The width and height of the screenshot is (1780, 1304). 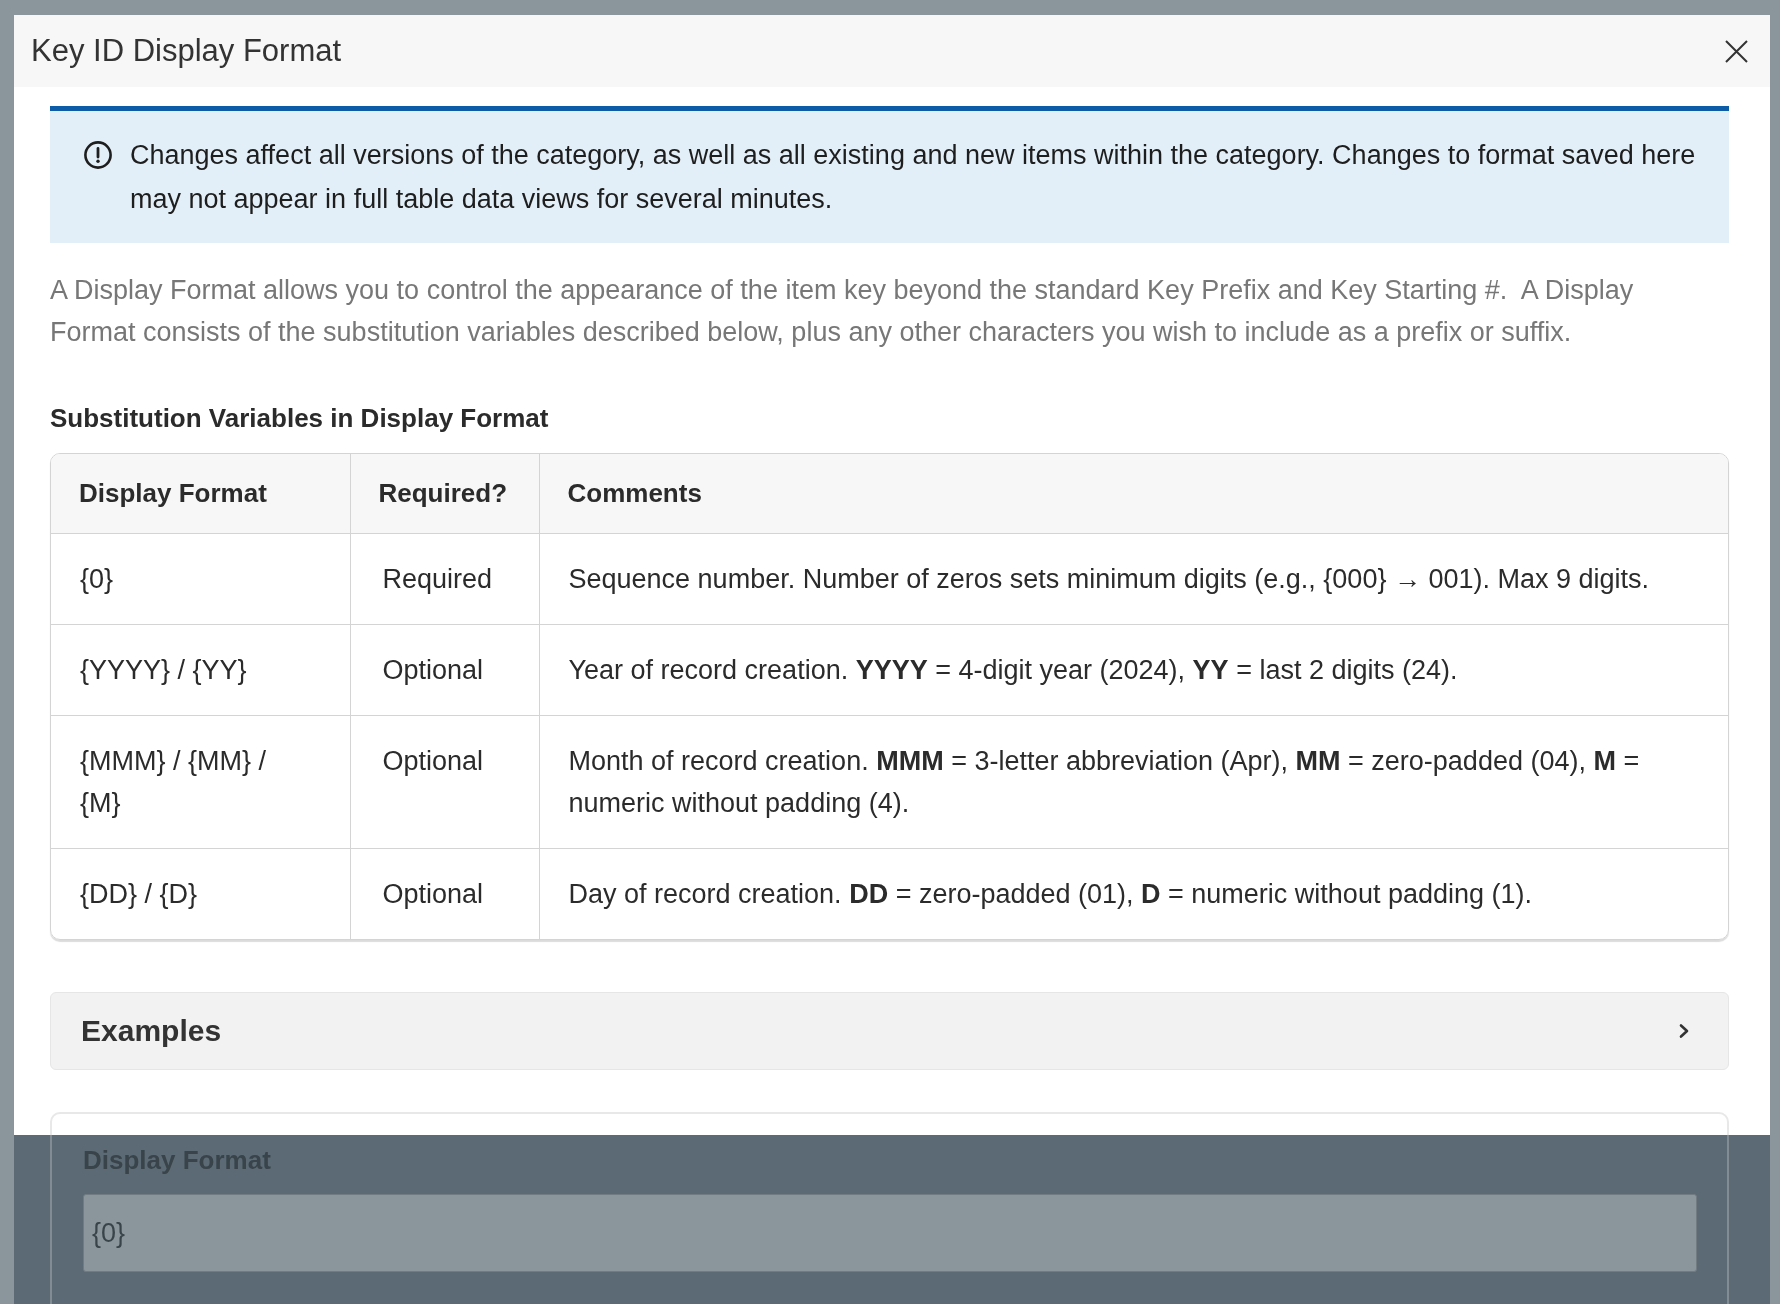 What do you see at coordinates (913, 177) in the screenshot?
I see `alert-text: Changes affect all versions of the category, as well as all existing and new items within the category. Changes to format saved here may not appear in full table data views for several minutes.` at bounding box center [913, 177].